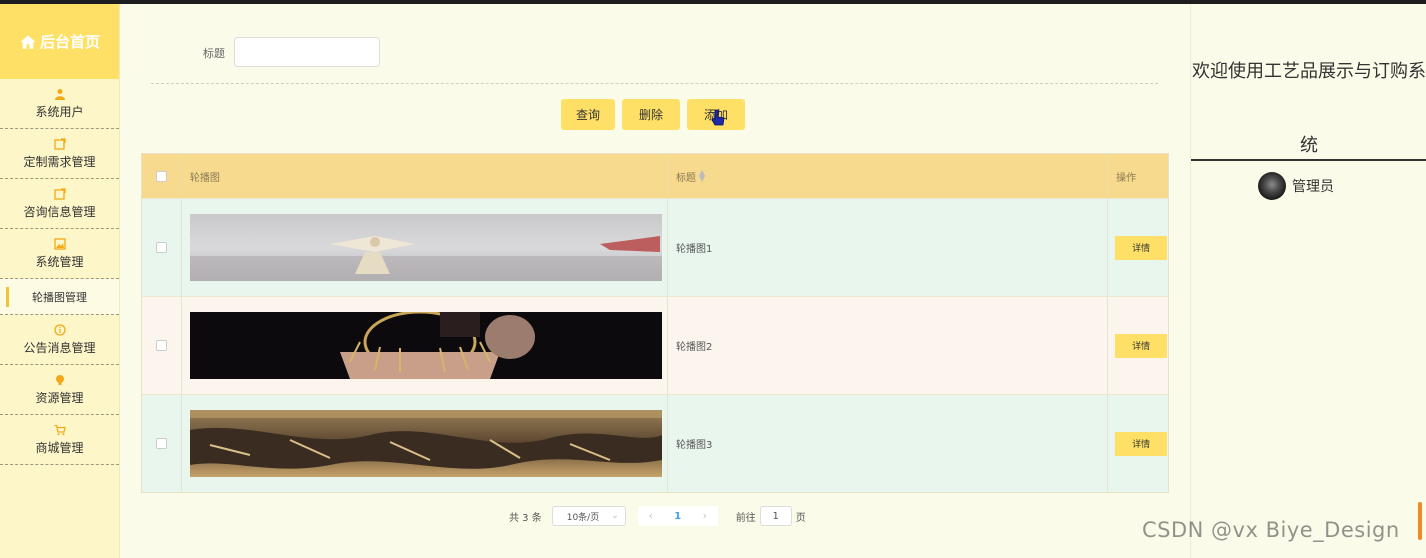 The image size is (1426, 558). What do you see at coordinates (888, 176) in the screenshot?
I see `column-header-title: 标题 ▲ ▼` at bounding box center [888, 176].